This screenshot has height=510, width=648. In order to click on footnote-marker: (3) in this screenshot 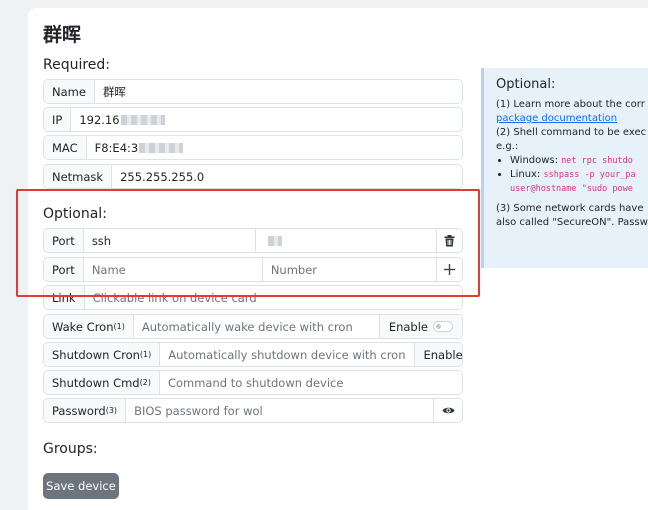, I will do `click(111, 410)`.